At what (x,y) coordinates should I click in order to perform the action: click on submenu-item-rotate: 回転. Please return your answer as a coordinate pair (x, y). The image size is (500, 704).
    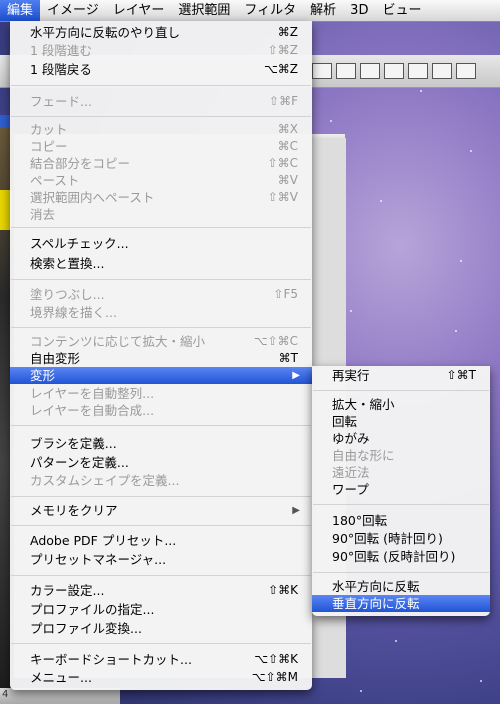
    Looking at the image, I should click on (401, 421).